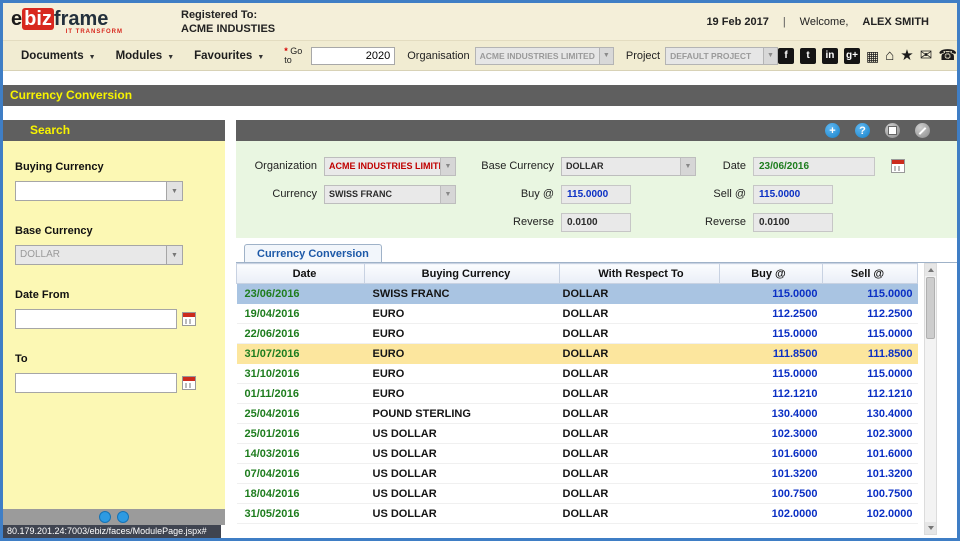 The width and height of the screenshot is (960, 541). What do you see at coordinates (145, 56) in the screenshot?
I see `menu-modules: Modules` at bounding box center [145, 56].